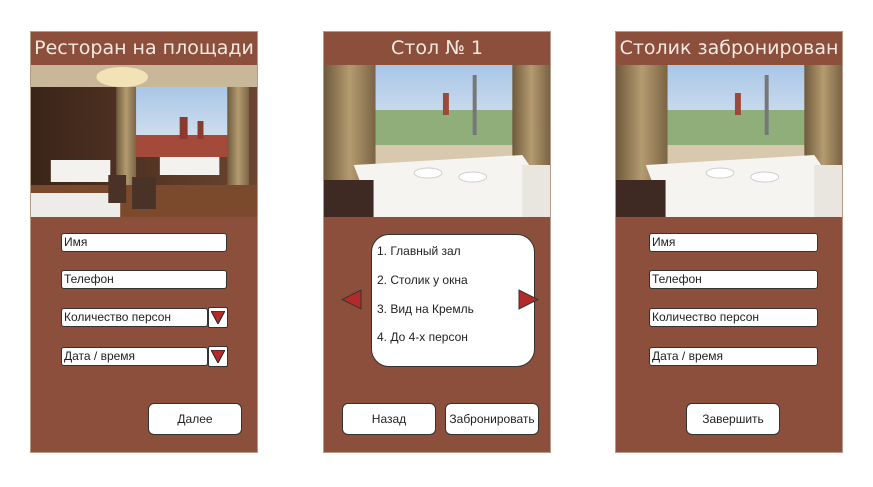 This screenshot has width=873, height=487. Describe the element at coordinates (195, 419) in the screenshot. I see `next-button: Далее` at that location.